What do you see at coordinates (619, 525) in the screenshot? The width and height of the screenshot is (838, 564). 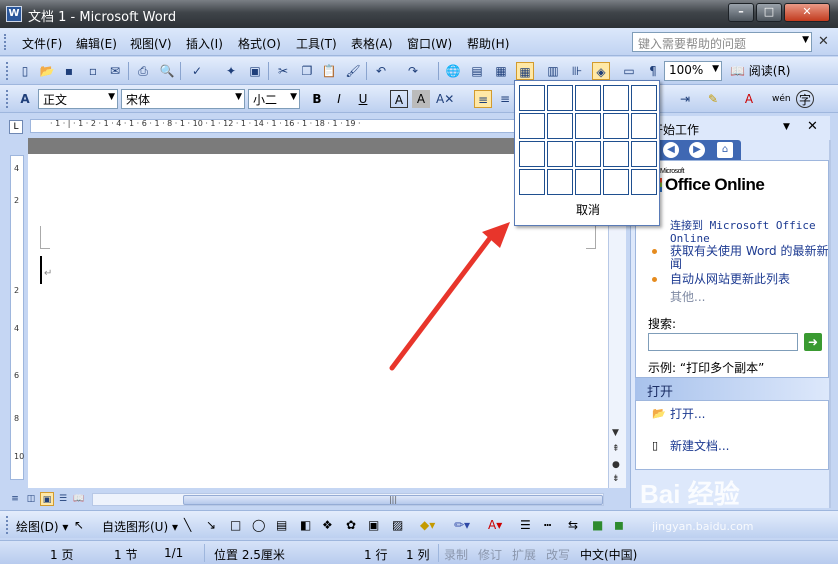 I see `3d-icon: ◼` at bounding box center [619, 525].